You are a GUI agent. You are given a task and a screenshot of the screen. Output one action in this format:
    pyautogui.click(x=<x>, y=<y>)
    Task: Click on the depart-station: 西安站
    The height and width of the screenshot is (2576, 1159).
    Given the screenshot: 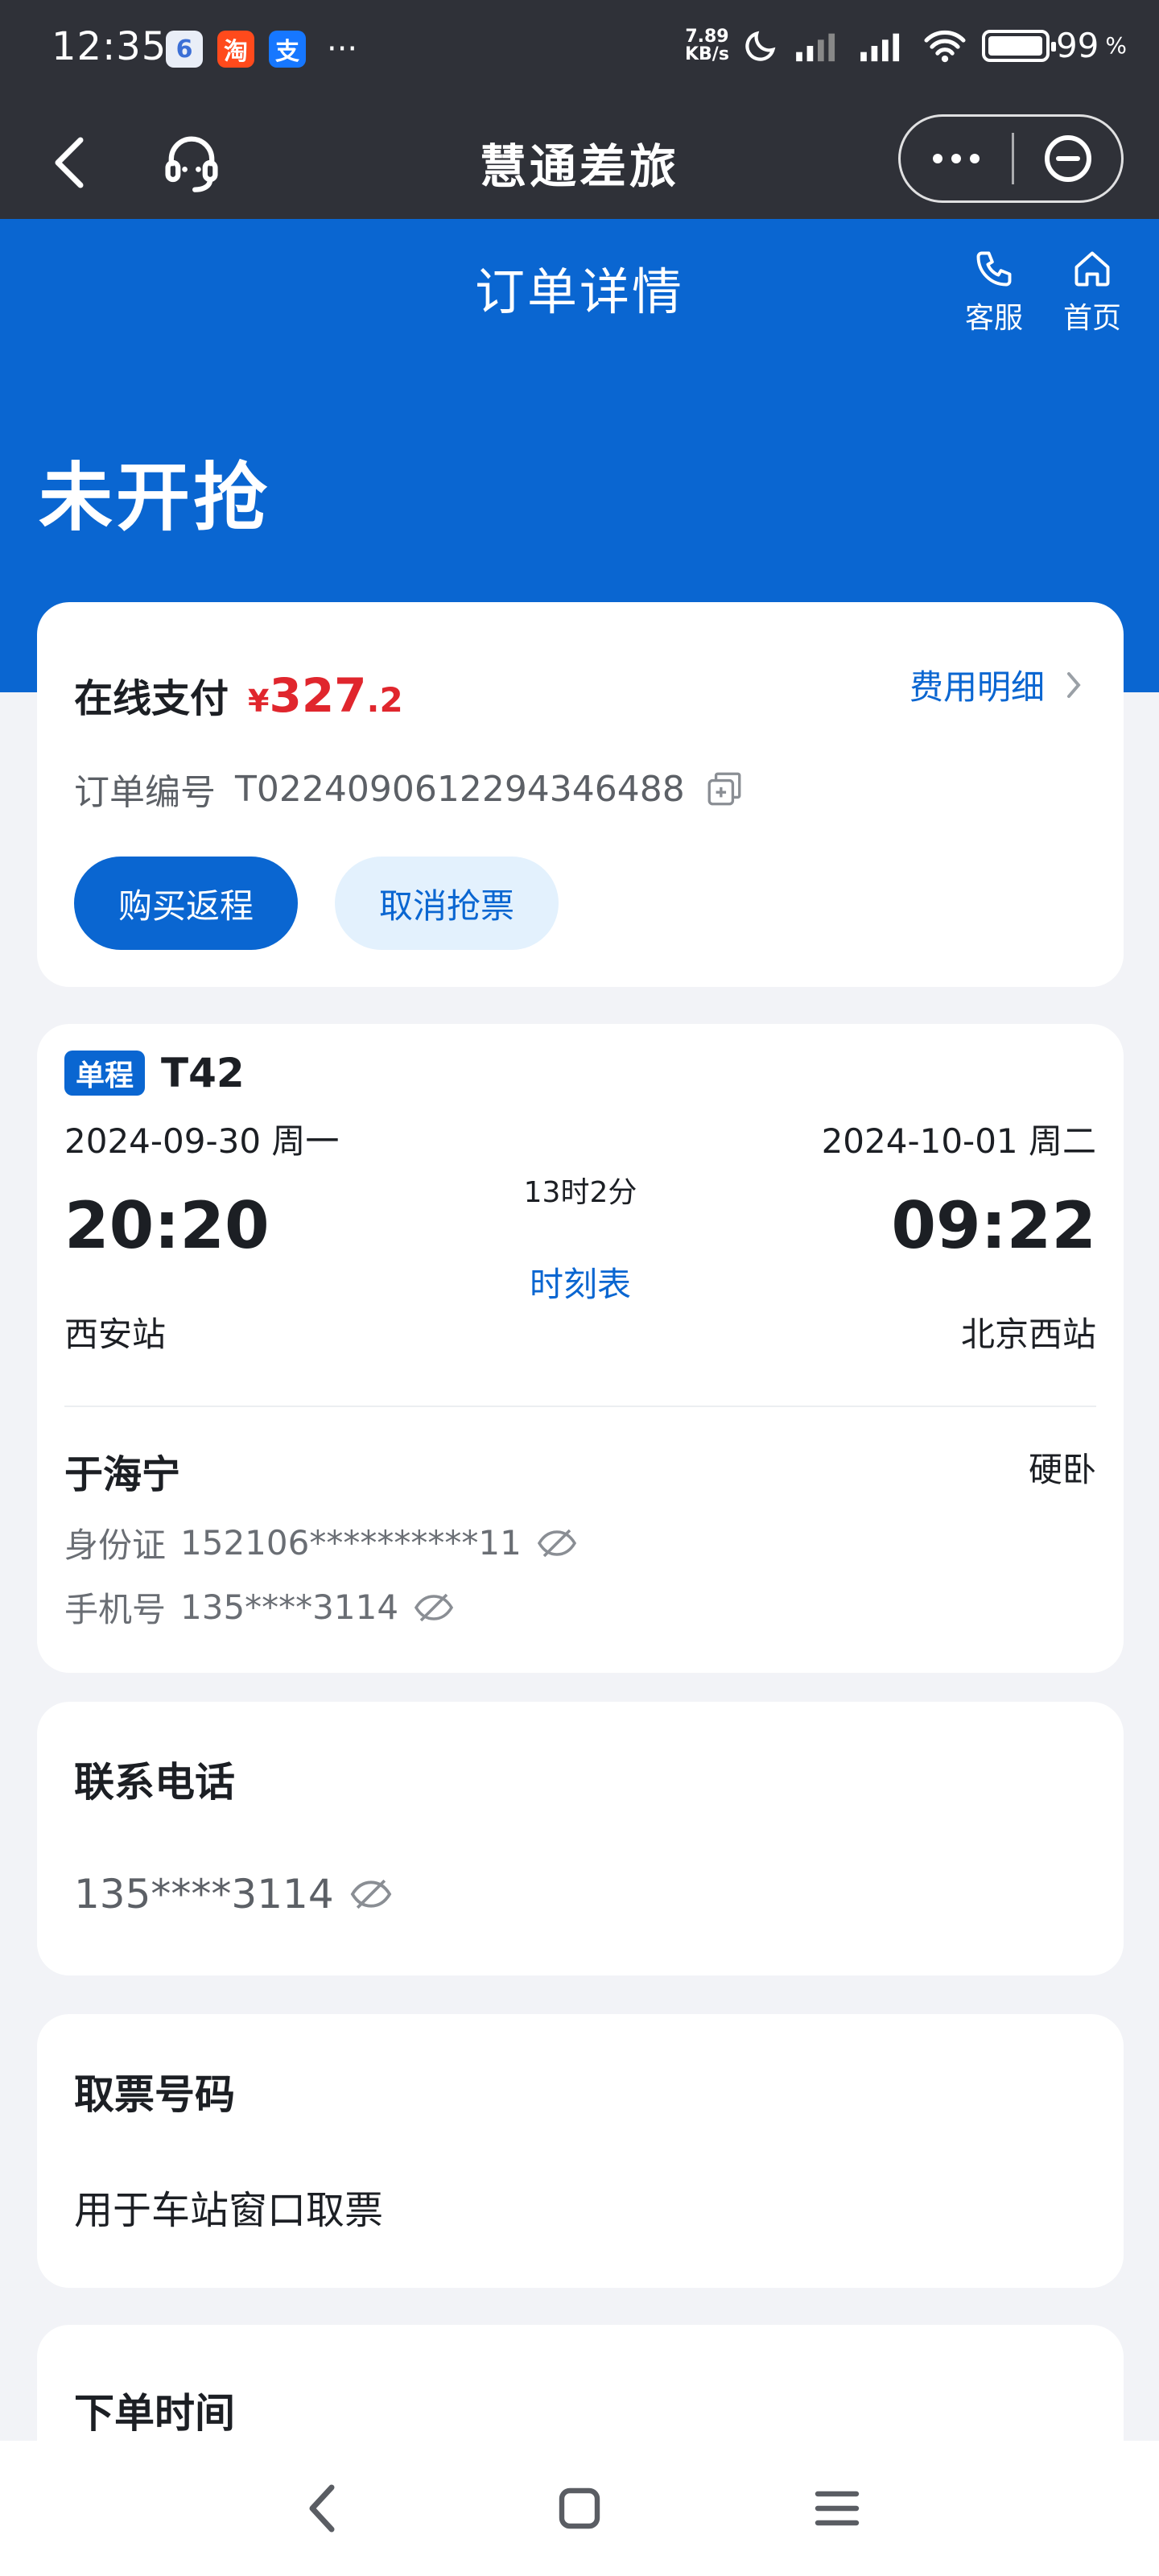 What is the action you would take?
    pyautogui.click(x=115, y=1334)
    